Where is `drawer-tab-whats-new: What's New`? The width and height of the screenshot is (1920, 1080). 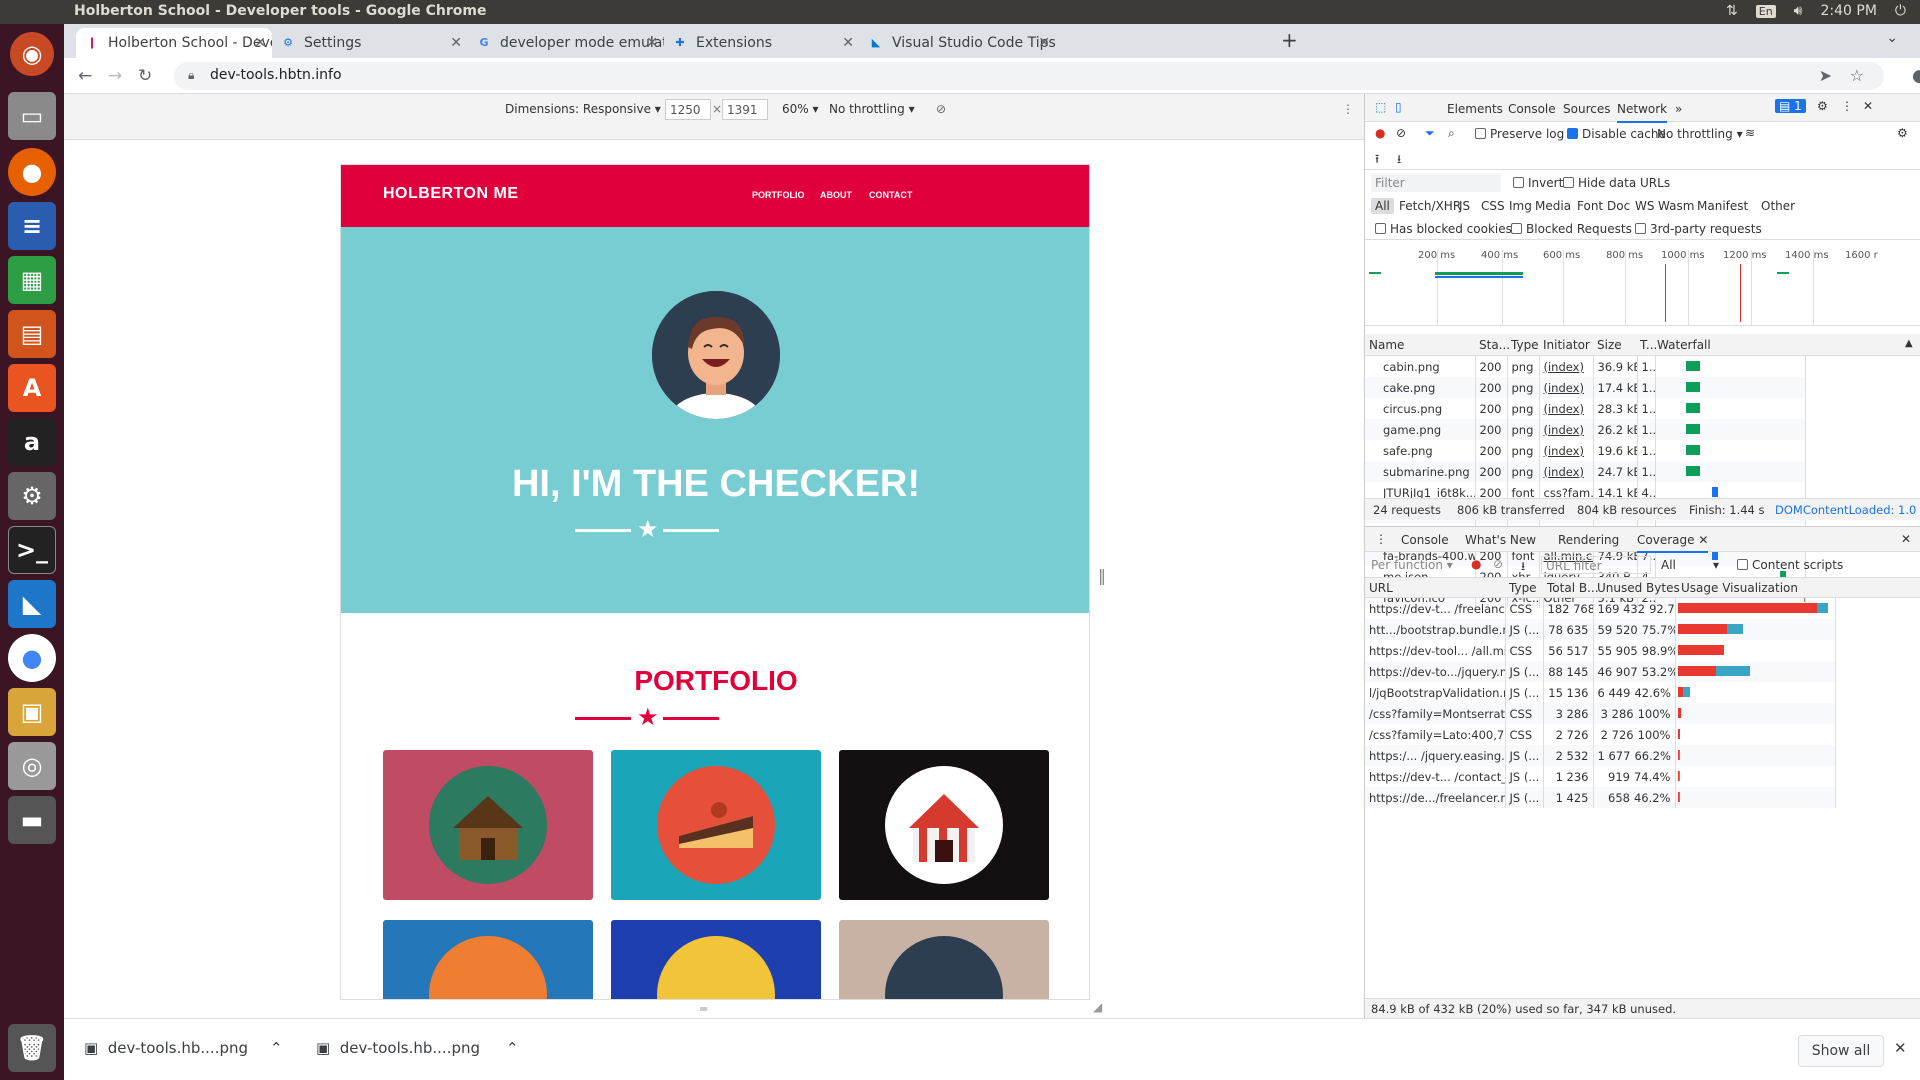 drawer-tab-whats-new: What's New is located at coordinates (1500, 540).